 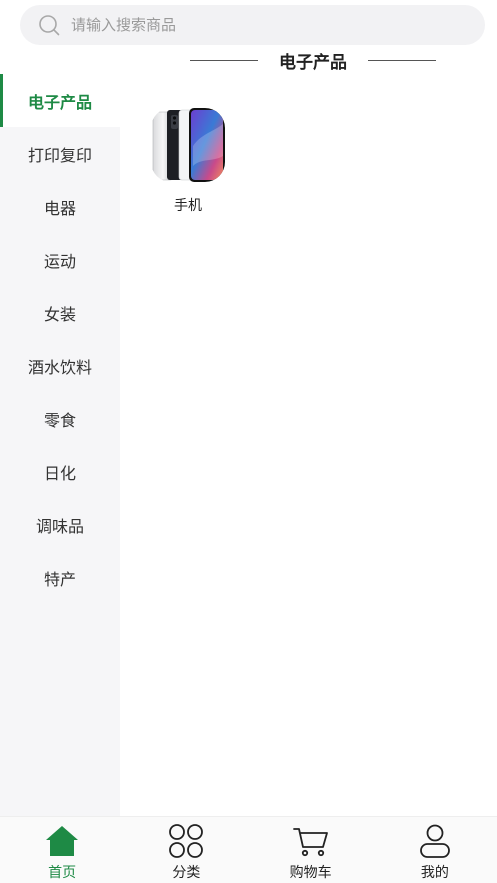 I want to click on tab-label: 购物车, so click(x=310, y=873).